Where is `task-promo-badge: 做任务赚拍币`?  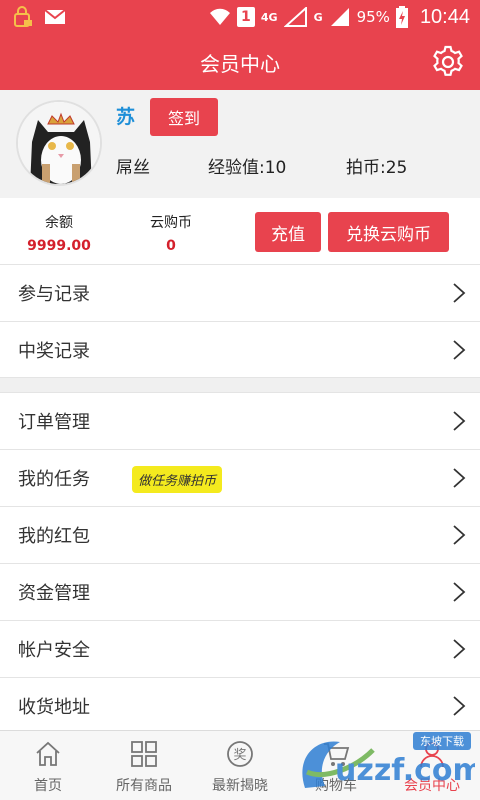 task-promo-badge: 做任务赚拍币 is located at coordinates (177, 479).